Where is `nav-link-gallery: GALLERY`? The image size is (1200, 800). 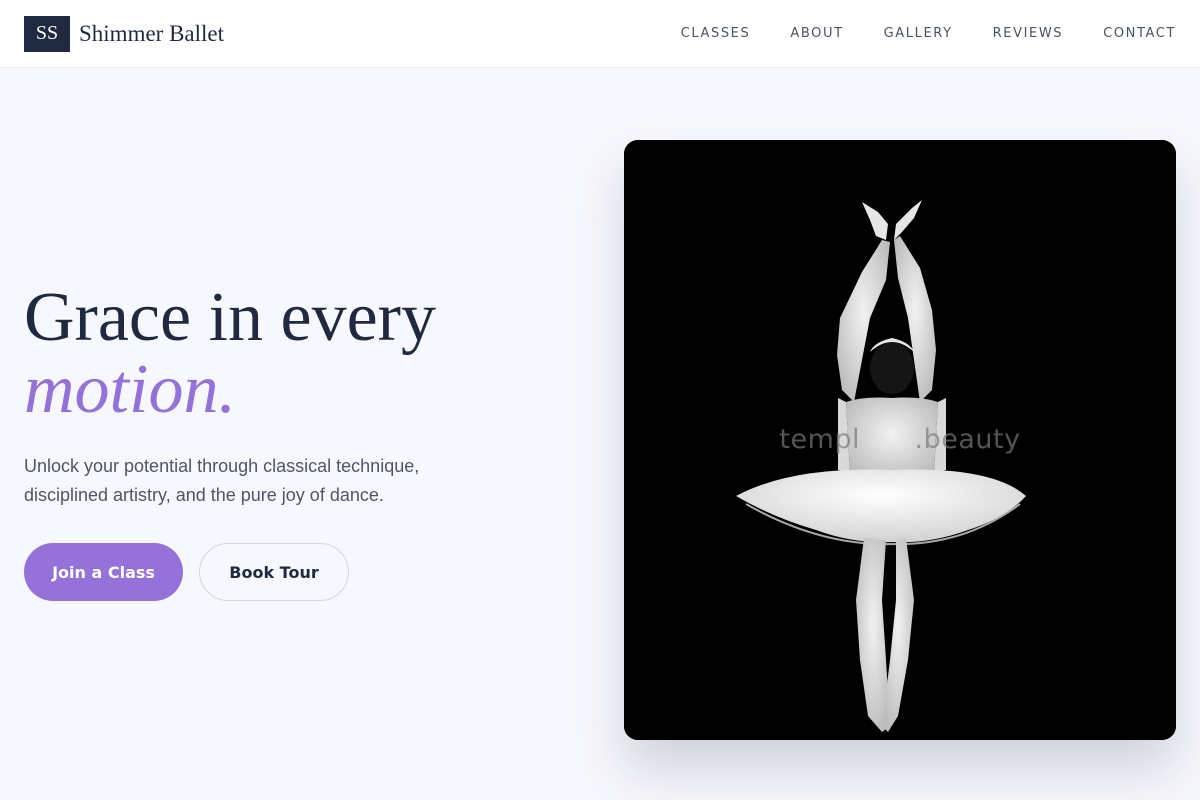 nav-link-gallery: GALLERY is located at coordinates (918, 33).